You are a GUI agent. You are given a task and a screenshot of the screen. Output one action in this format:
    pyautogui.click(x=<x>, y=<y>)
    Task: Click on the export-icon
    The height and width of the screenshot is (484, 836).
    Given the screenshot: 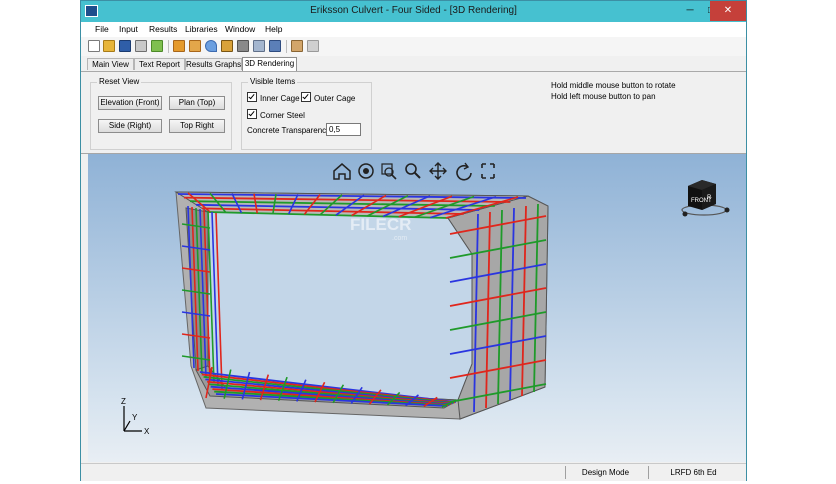 What is the action you would take?
    pyautogui.click(x=157, y=46)
    